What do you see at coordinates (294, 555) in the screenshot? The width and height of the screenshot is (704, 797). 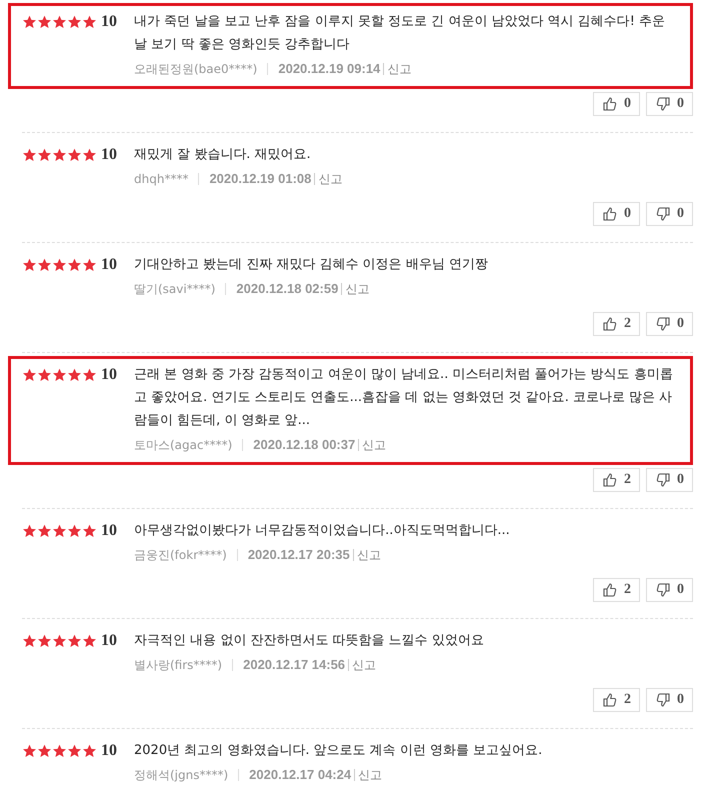 I see `review-date: 2020.12.17 20:35` at bounding box center [294, 555].